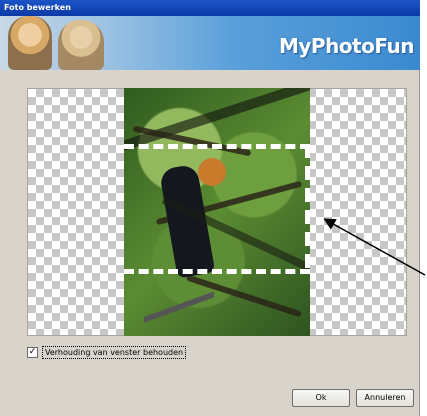 This screenshot has height=416, width=427. I want to click on tree-branch, so click(192, 141).